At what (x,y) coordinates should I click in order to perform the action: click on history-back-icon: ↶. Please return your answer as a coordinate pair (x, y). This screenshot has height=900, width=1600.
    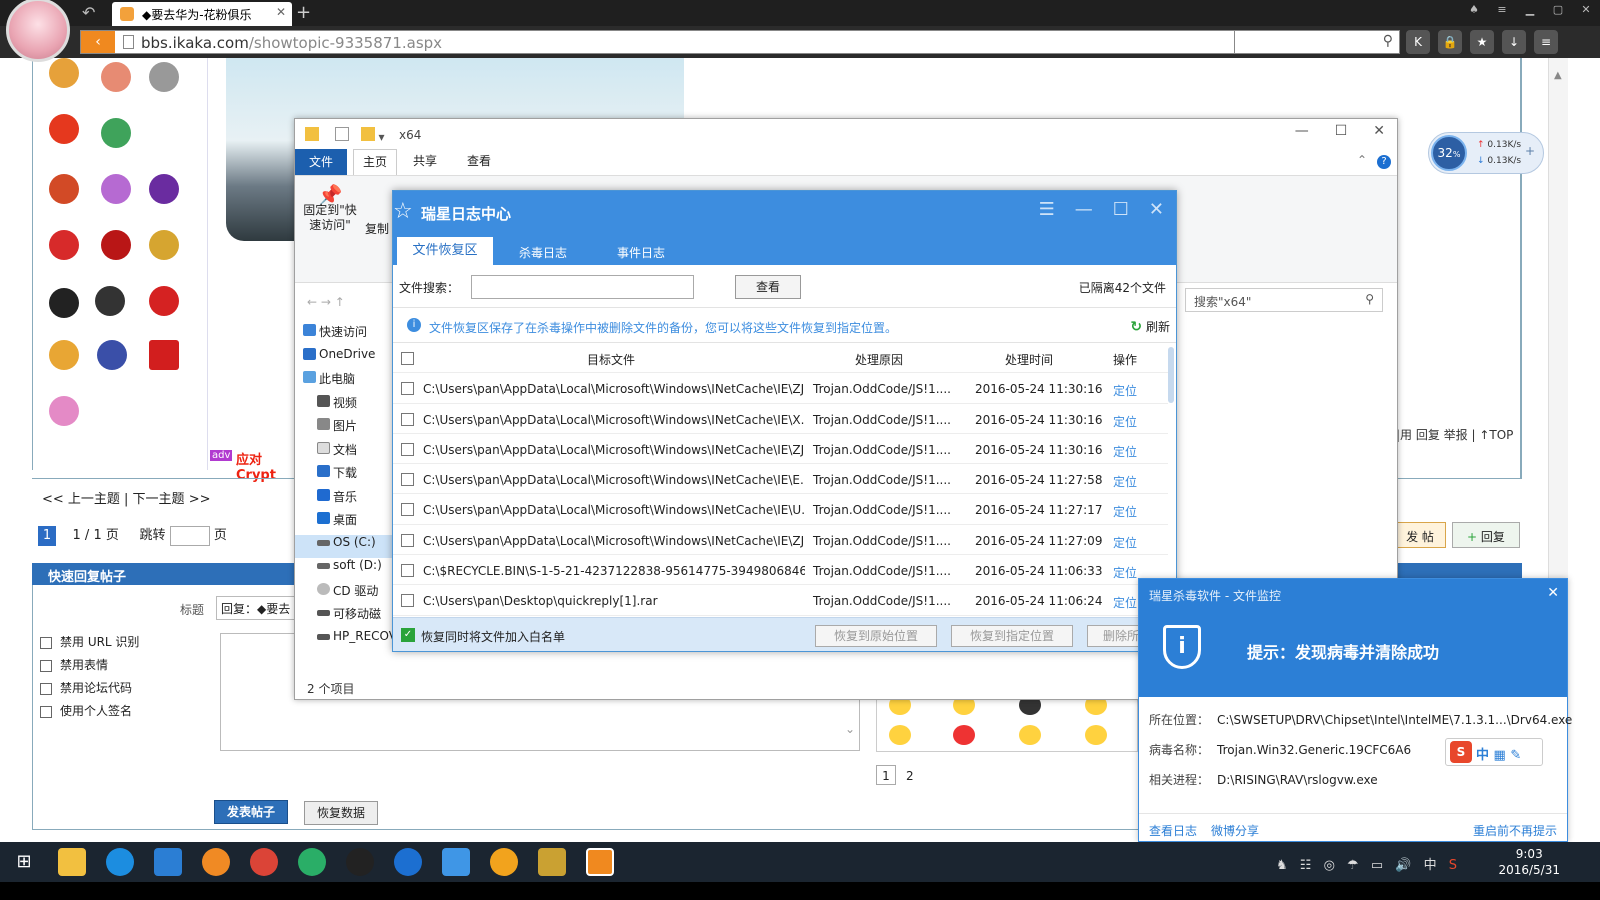
    Looking at the image, I should click on (88, 12).